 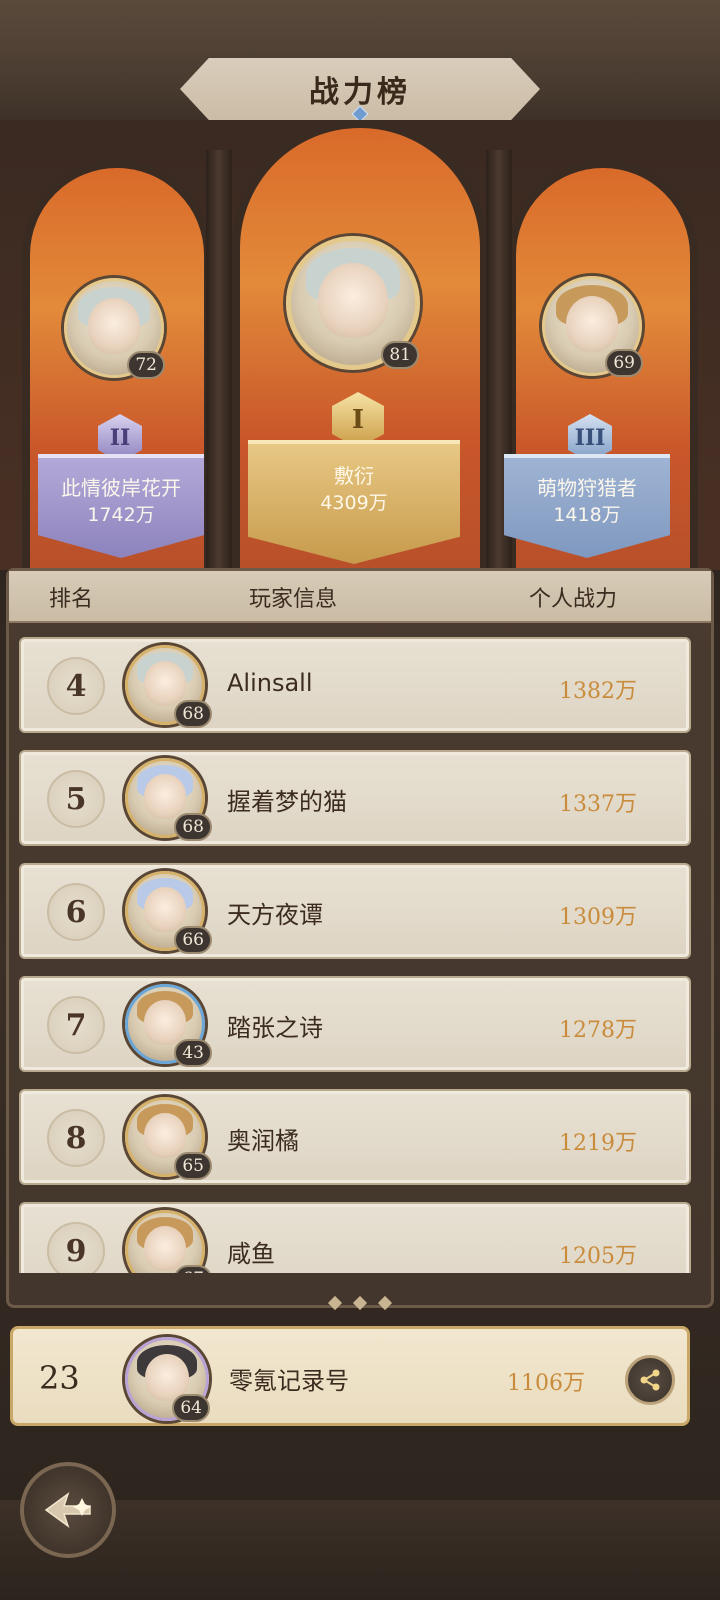 What do you see at coordinates (598, 804) in the screenshot?
I see `player-power: 1337万` at bounding box center [598, 804].